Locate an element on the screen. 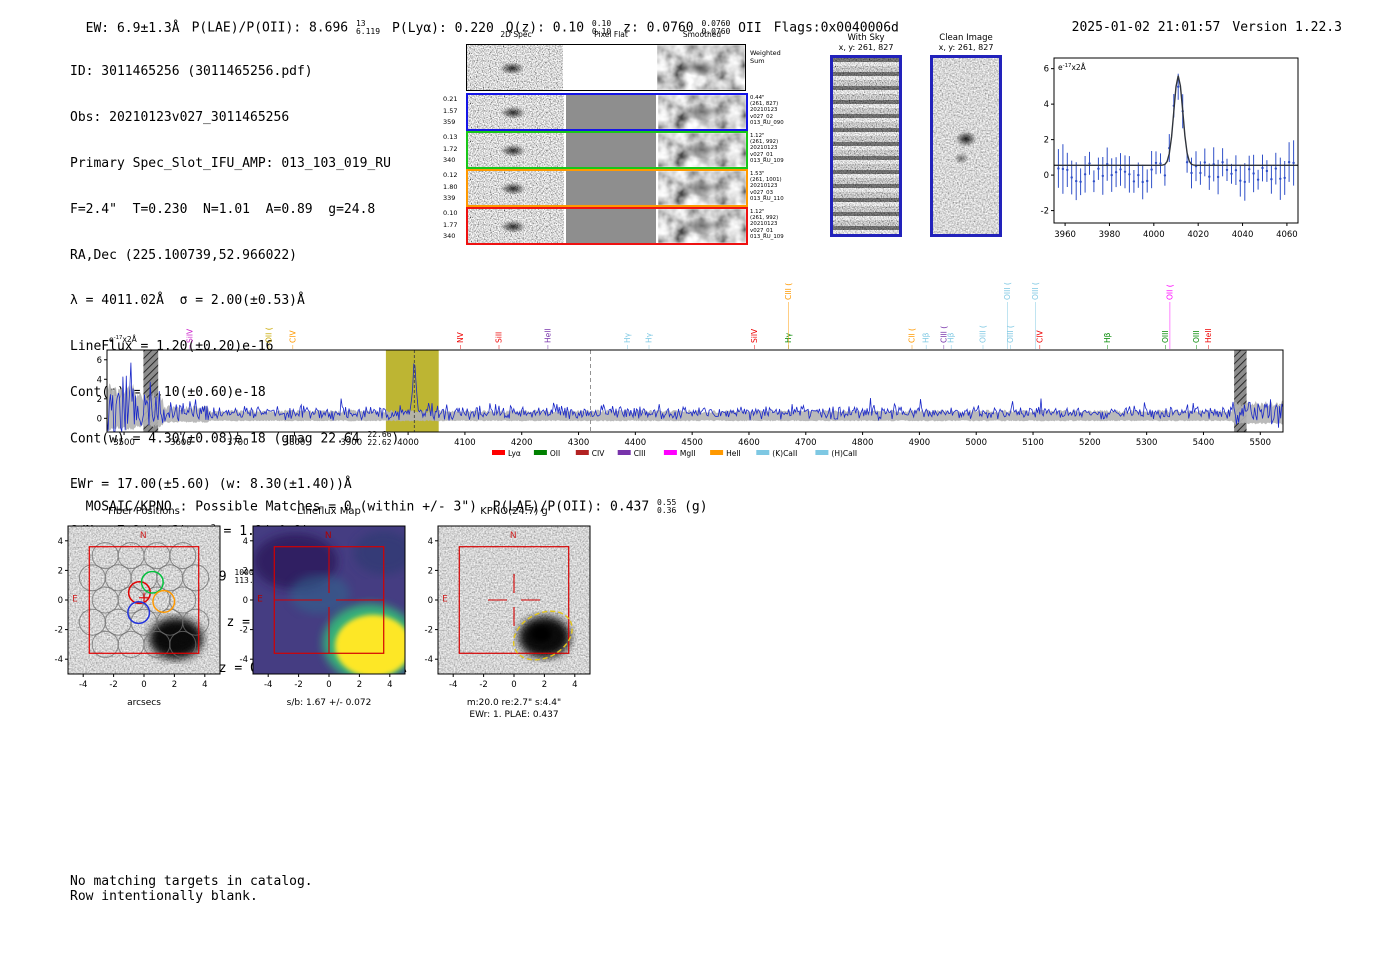  svg-text: 4800 is located at coordinates (863, 443).